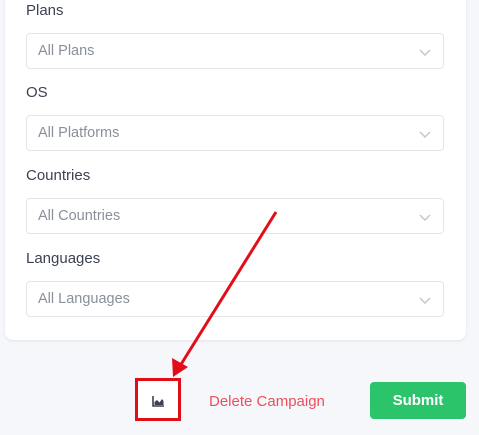  Describe the element at coordinates (235, 216) in the screenshot. I see `countries-select: All Countries` at that location.